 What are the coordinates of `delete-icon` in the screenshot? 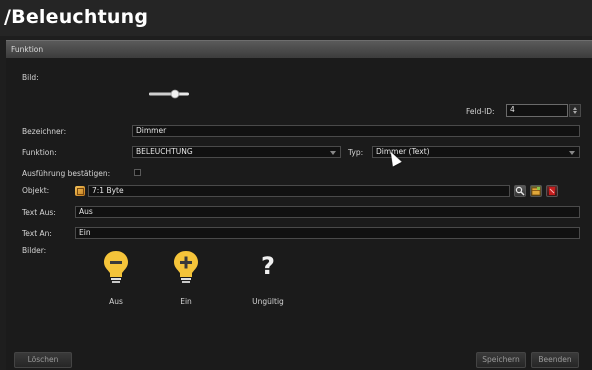 It's located at (552, 191).